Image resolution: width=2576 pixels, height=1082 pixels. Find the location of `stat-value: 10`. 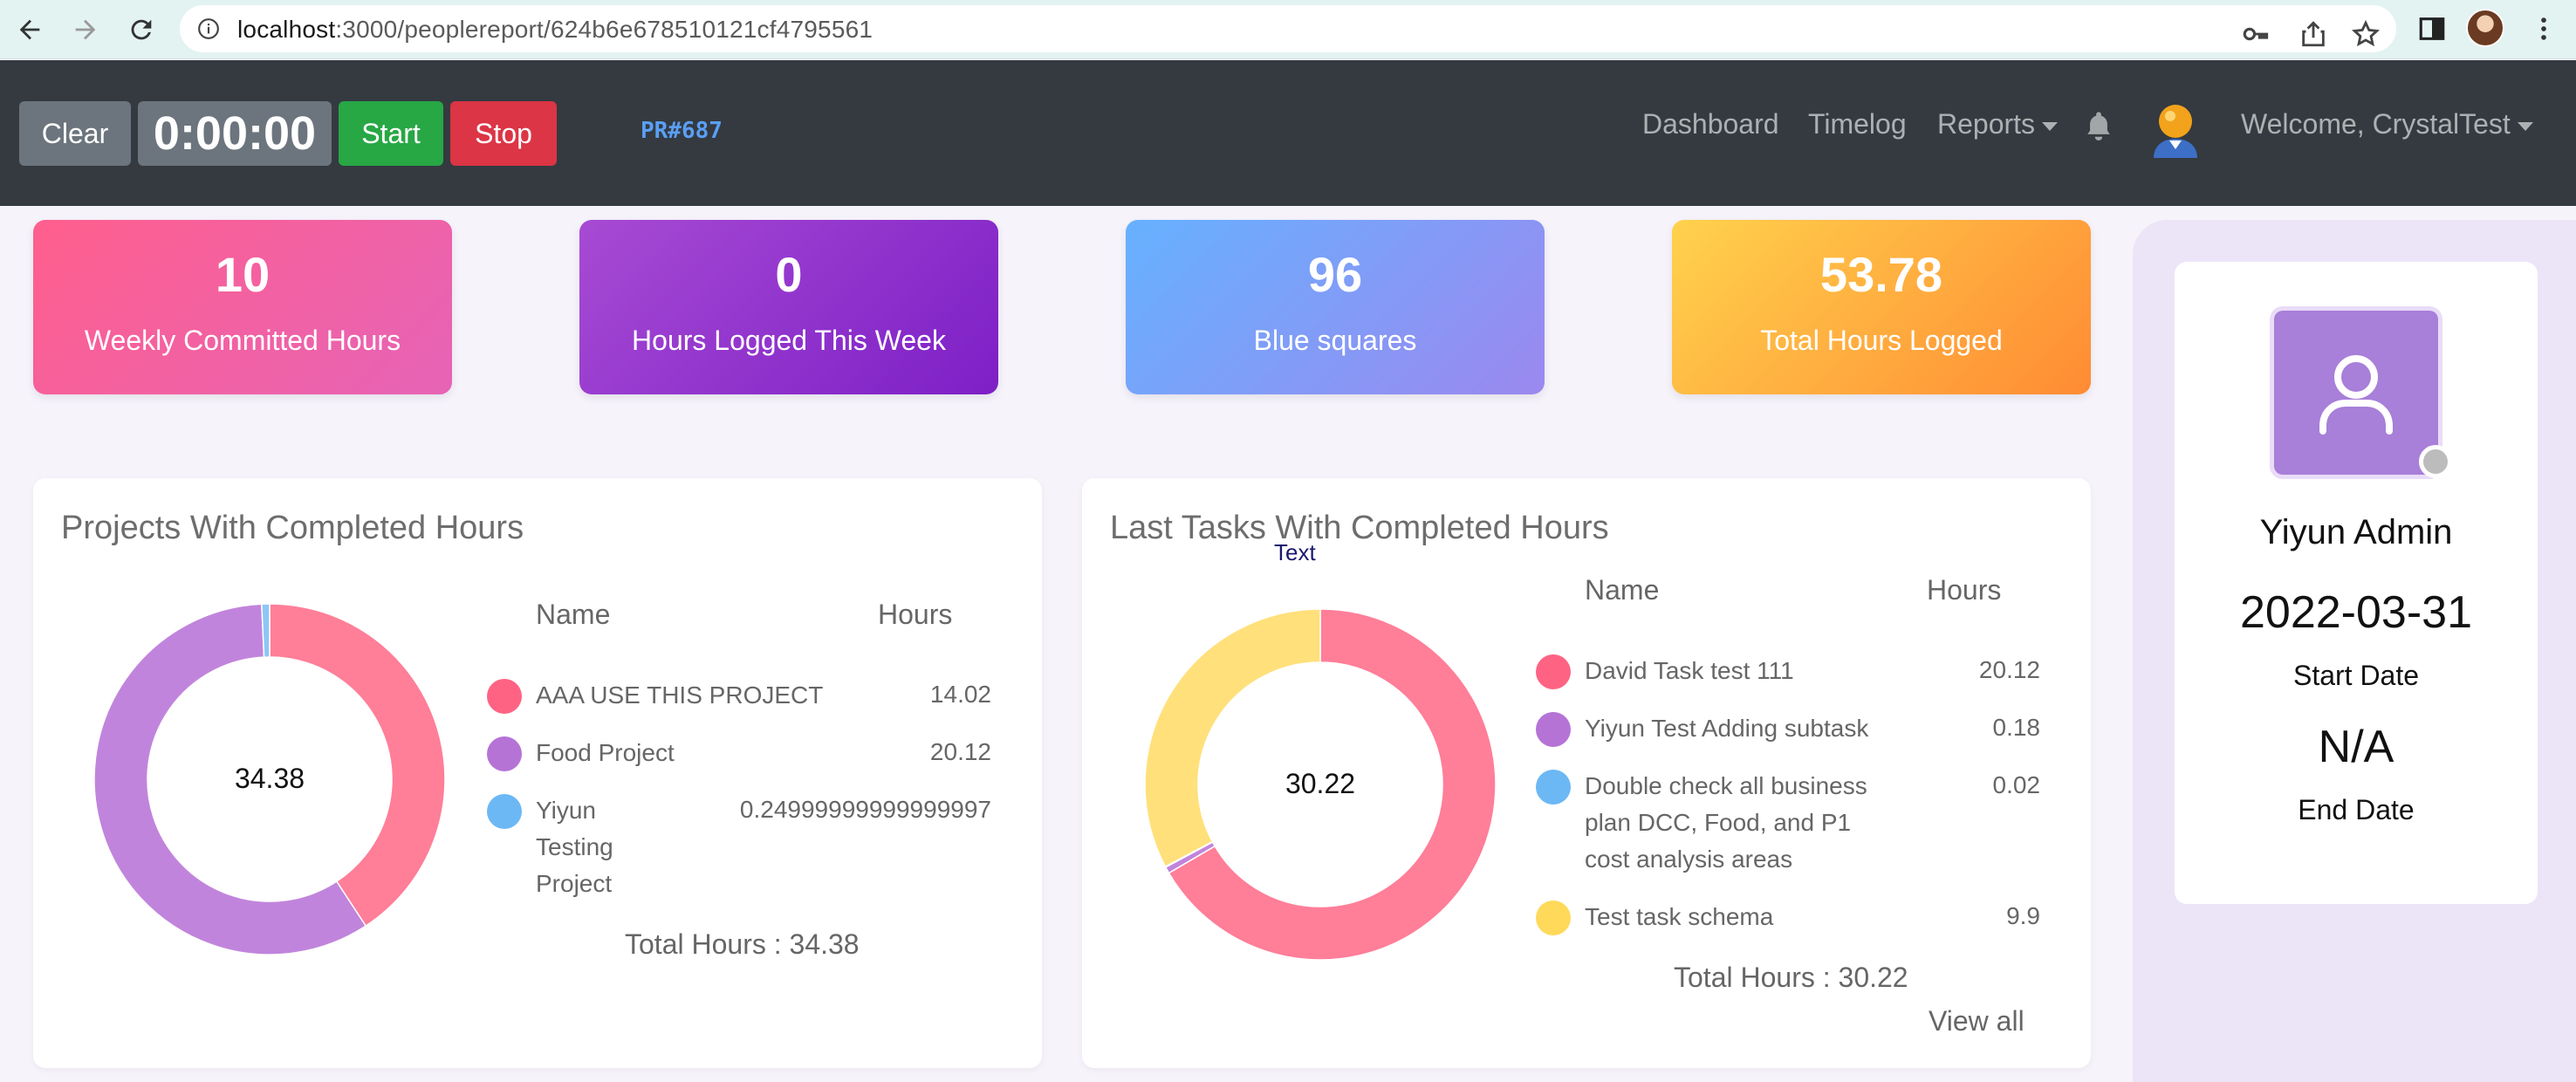

stat-value: 10 is located at coordinates (243, 274).